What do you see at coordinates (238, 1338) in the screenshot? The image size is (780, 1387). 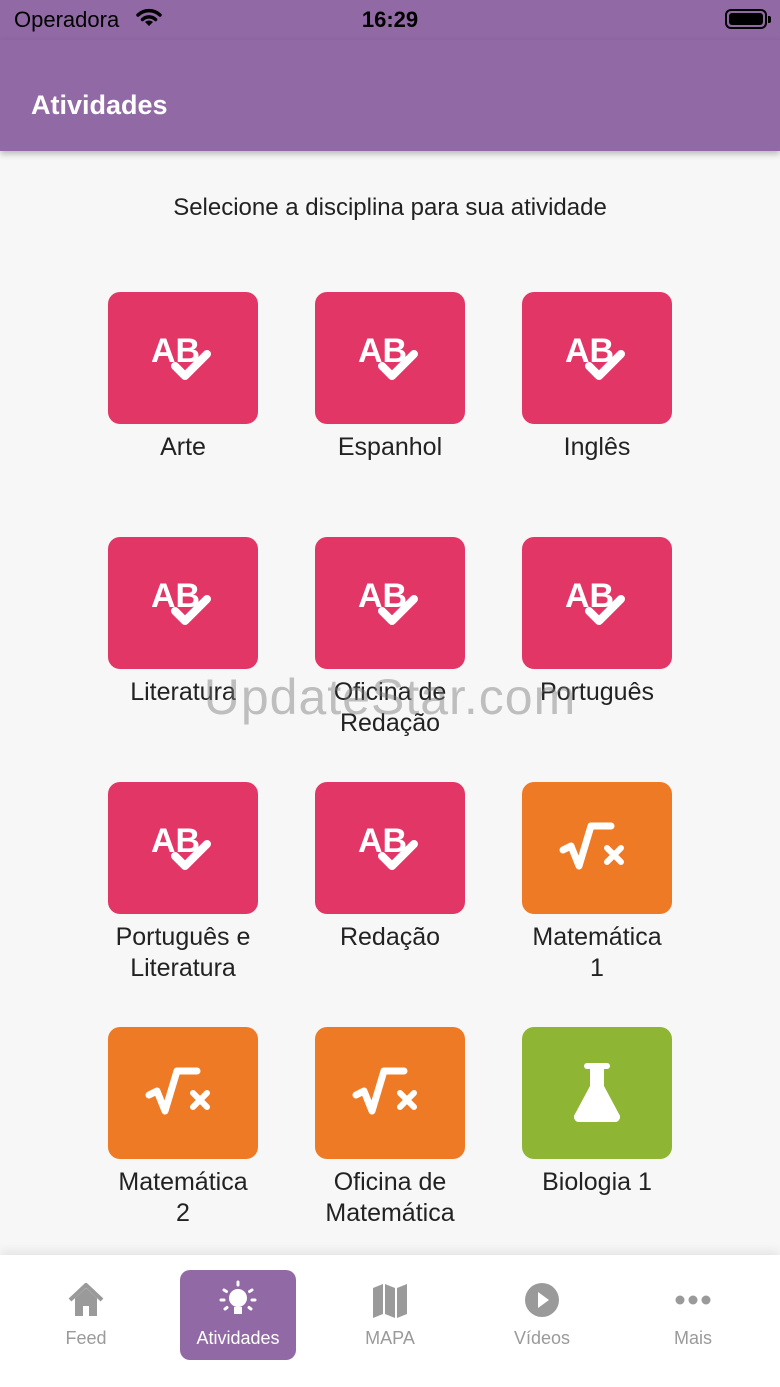 I see `tab-label: Atividades` at bounding box center [238, 1338].